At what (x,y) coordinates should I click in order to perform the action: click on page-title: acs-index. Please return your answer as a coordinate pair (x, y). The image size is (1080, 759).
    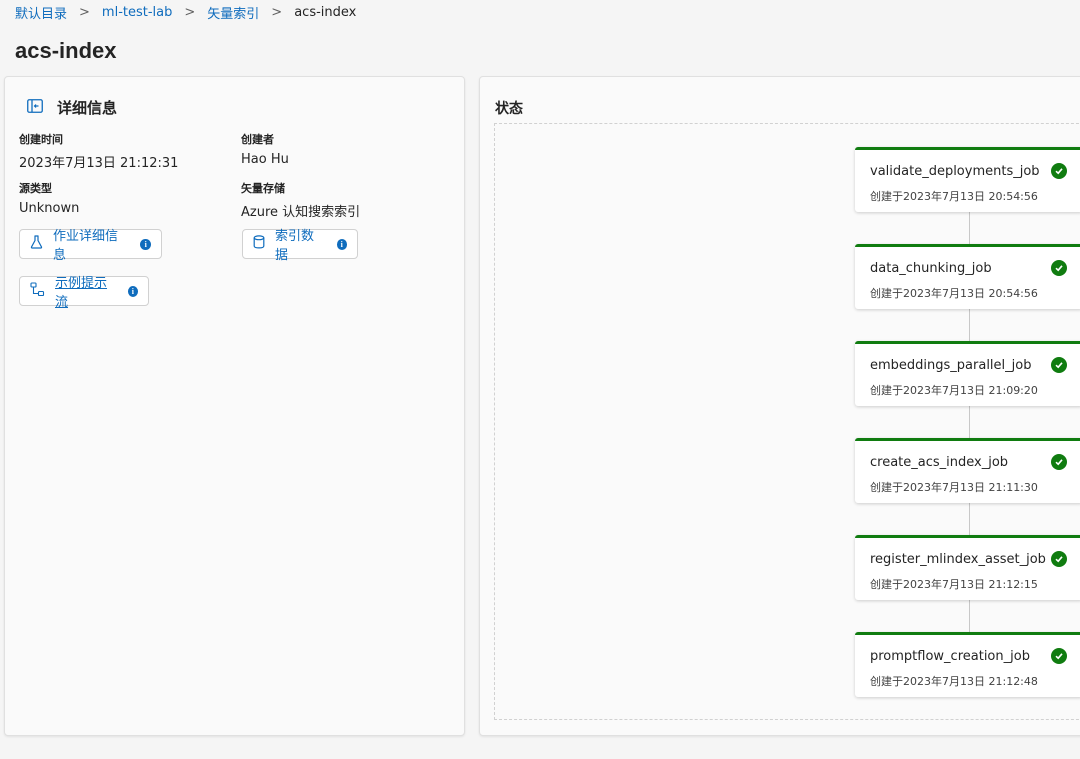
    Looking at the image, I should click on (66, 50).